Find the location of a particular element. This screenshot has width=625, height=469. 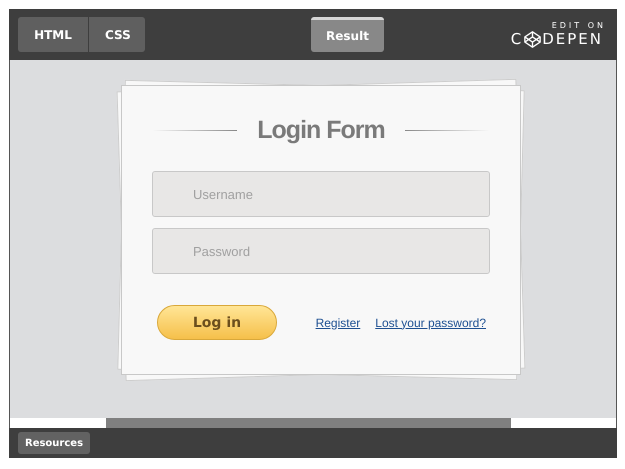

logo-caption: EDIT ON is located at coordinates (579, 25).